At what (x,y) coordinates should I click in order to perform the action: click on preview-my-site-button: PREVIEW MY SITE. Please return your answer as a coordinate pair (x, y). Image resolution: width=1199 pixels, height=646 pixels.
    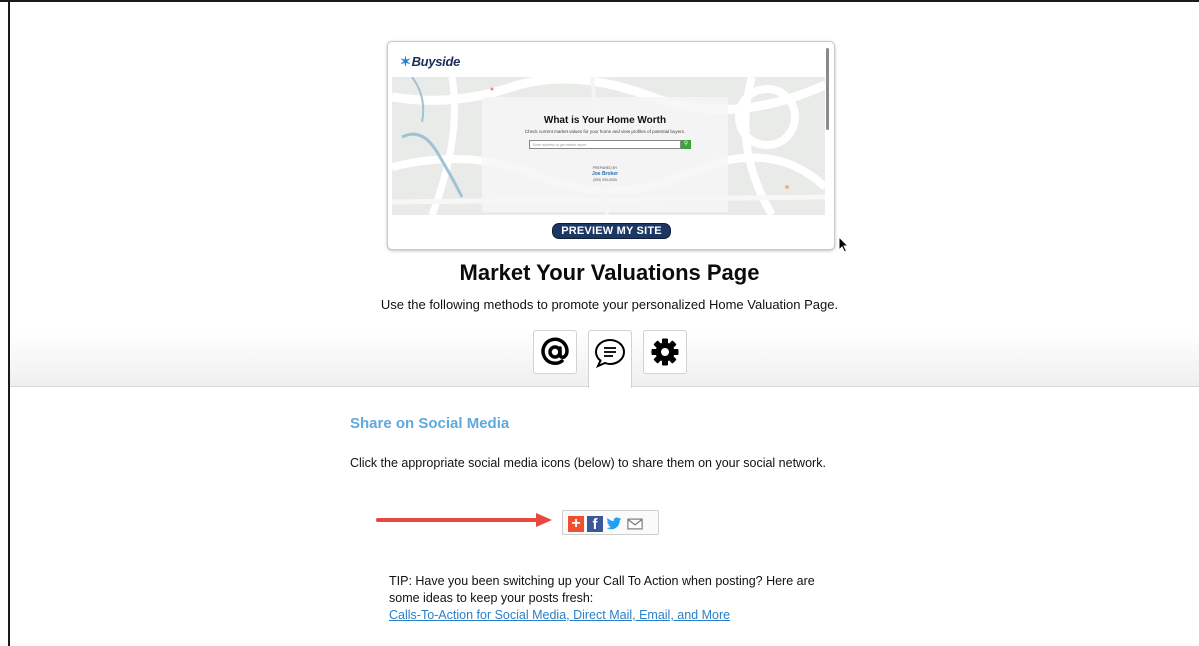
    Looking at the image, I should click on (611, 231).